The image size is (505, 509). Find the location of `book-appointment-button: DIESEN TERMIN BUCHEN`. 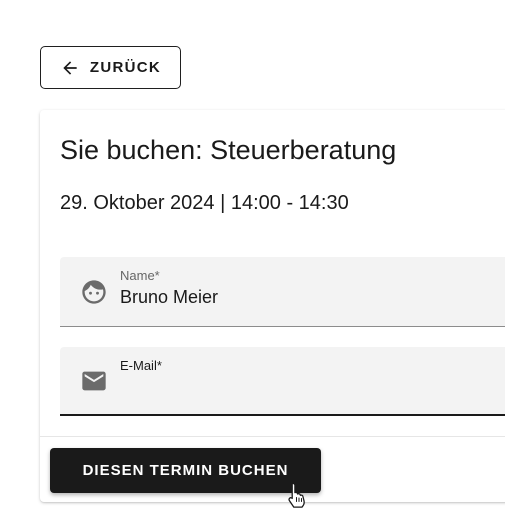

book-appointment-button: DIESEN TERMIN BUCHEN is located at coordinates (185, 470).